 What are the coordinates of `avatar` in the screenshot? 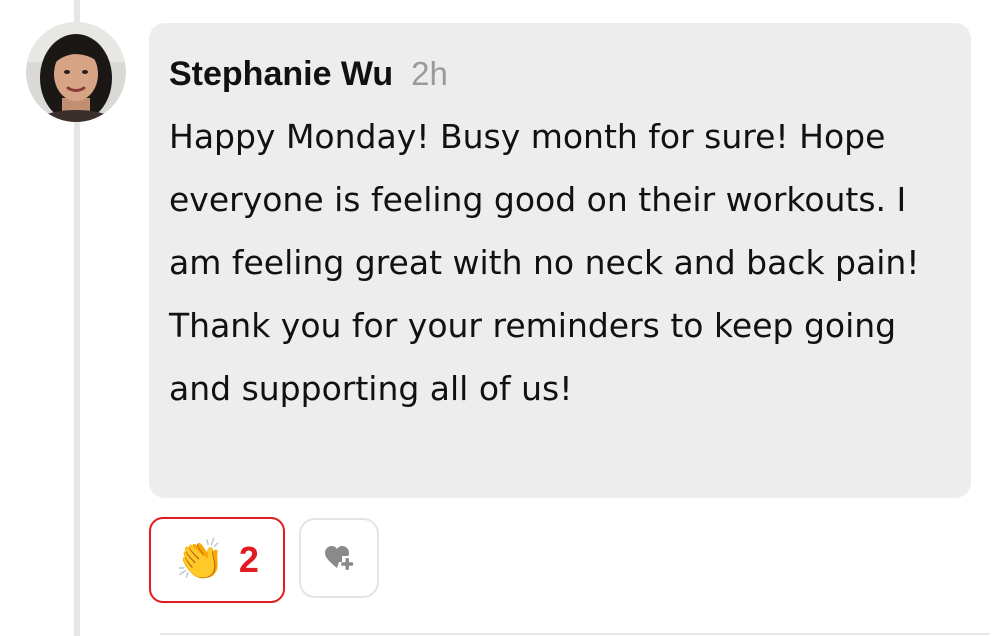 It's located at (76, 72).